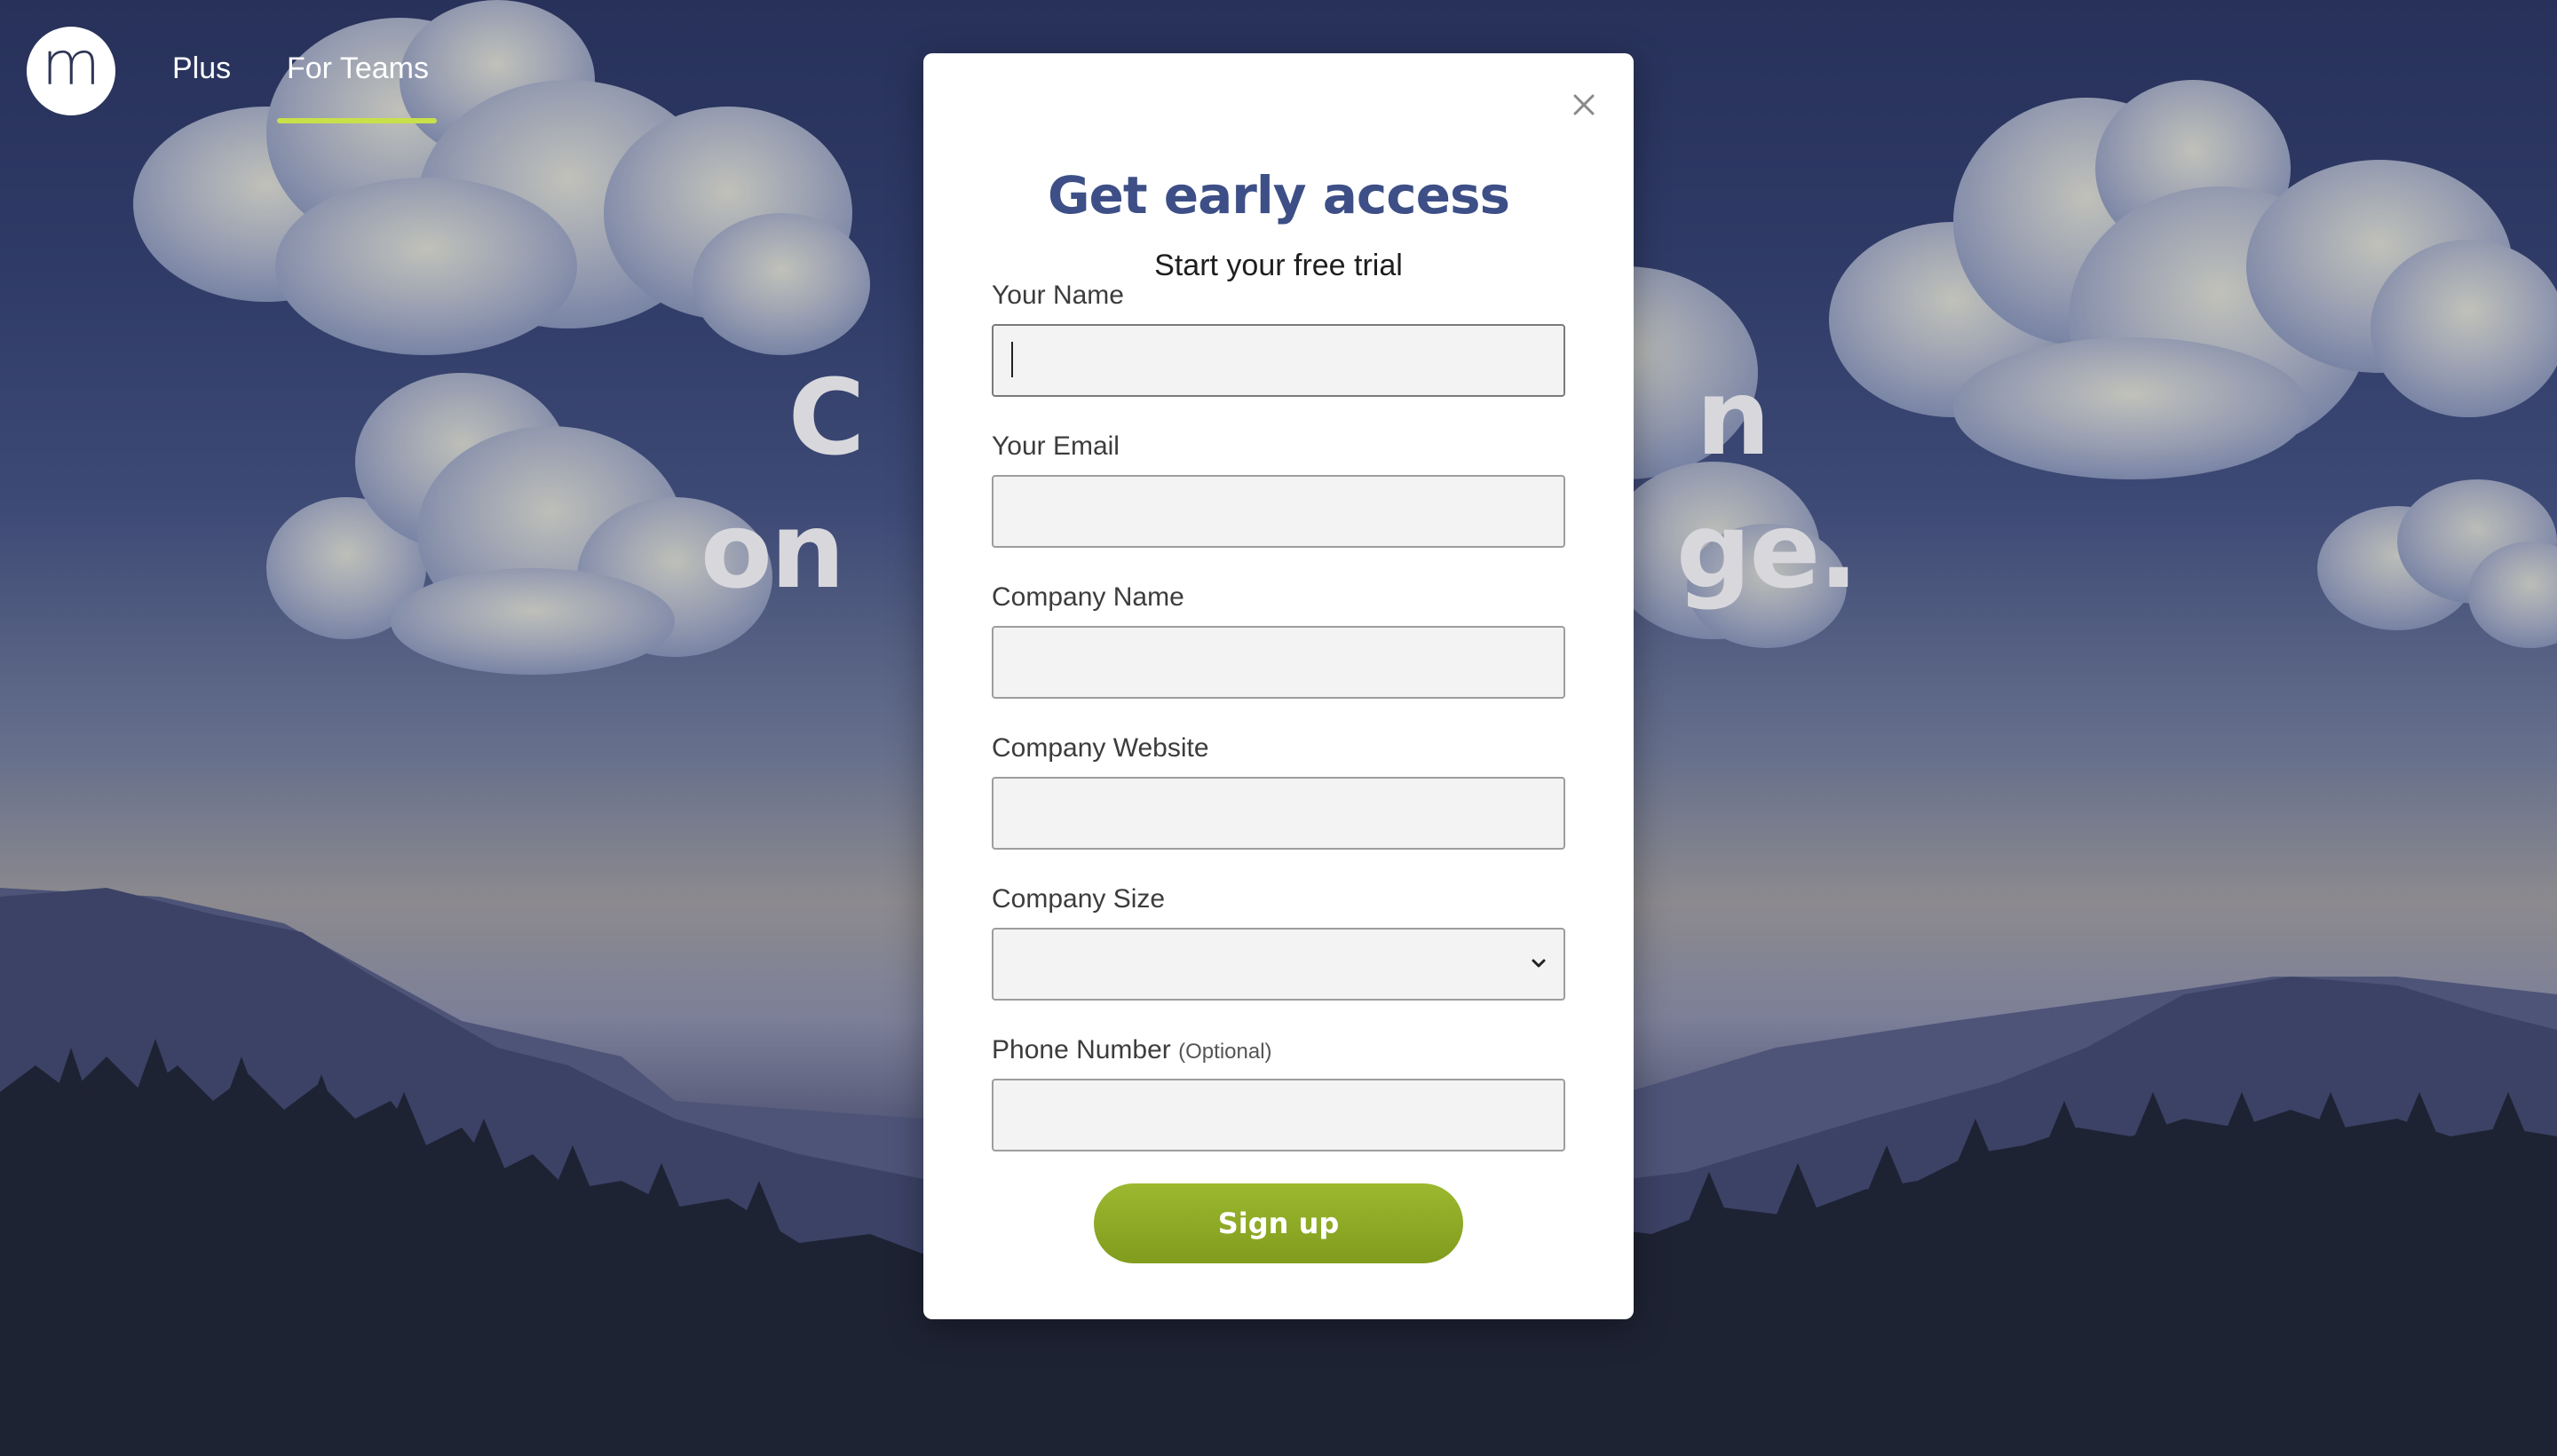 This screenshot has width=2557, height=1456. I want to click on phone-input, so click(1278, 1115).